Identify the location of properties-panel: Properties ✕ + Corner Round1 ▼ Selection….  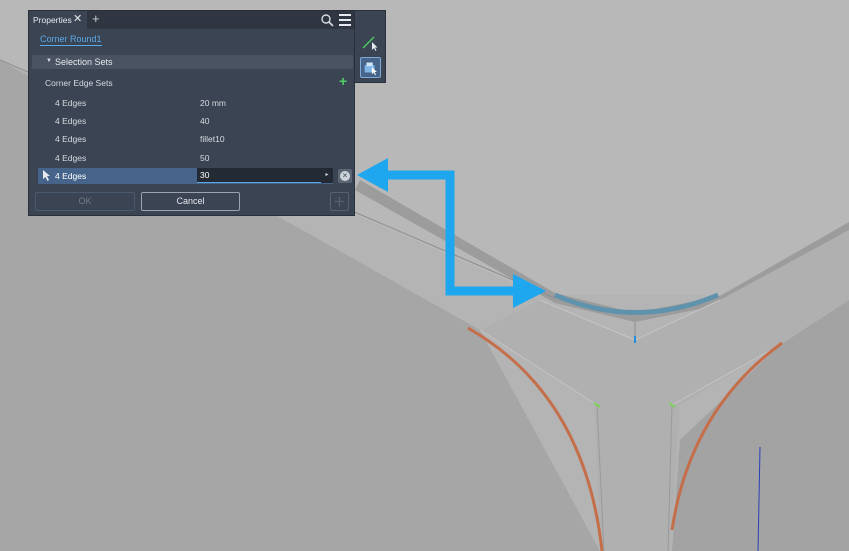
(191, 113).